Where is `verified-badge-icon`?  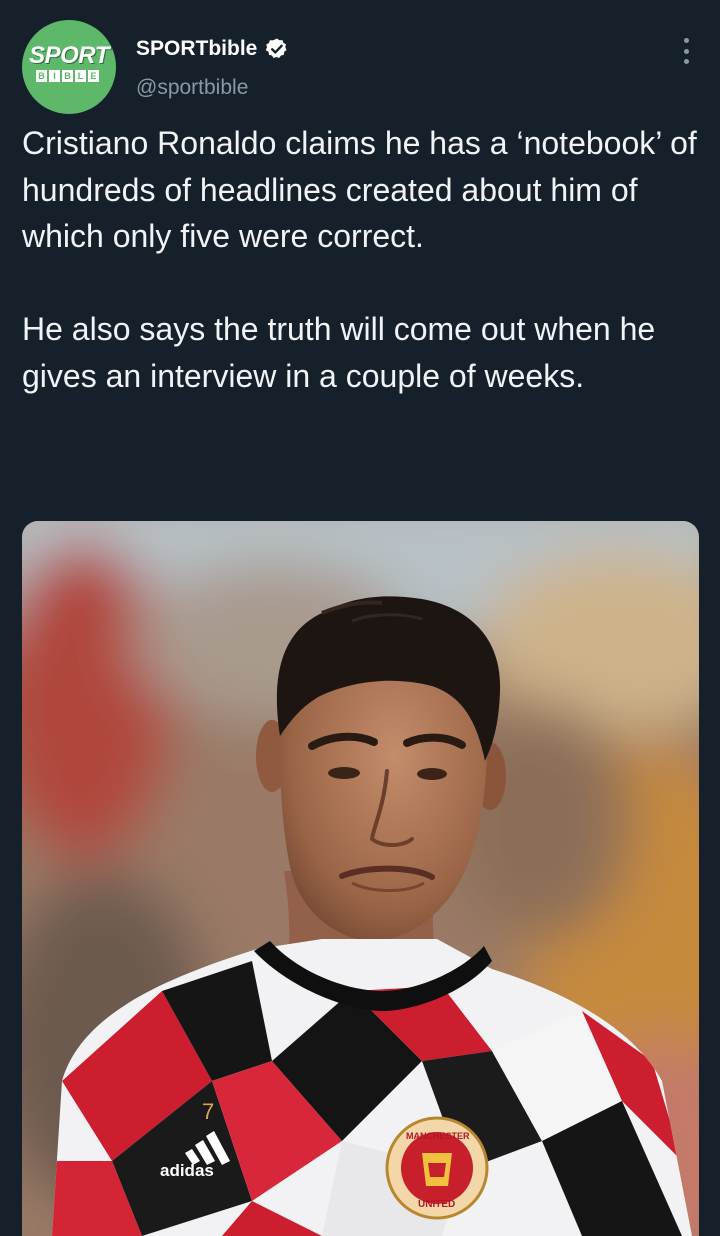 verified-badge-icon is located at coordinates (276, 48).